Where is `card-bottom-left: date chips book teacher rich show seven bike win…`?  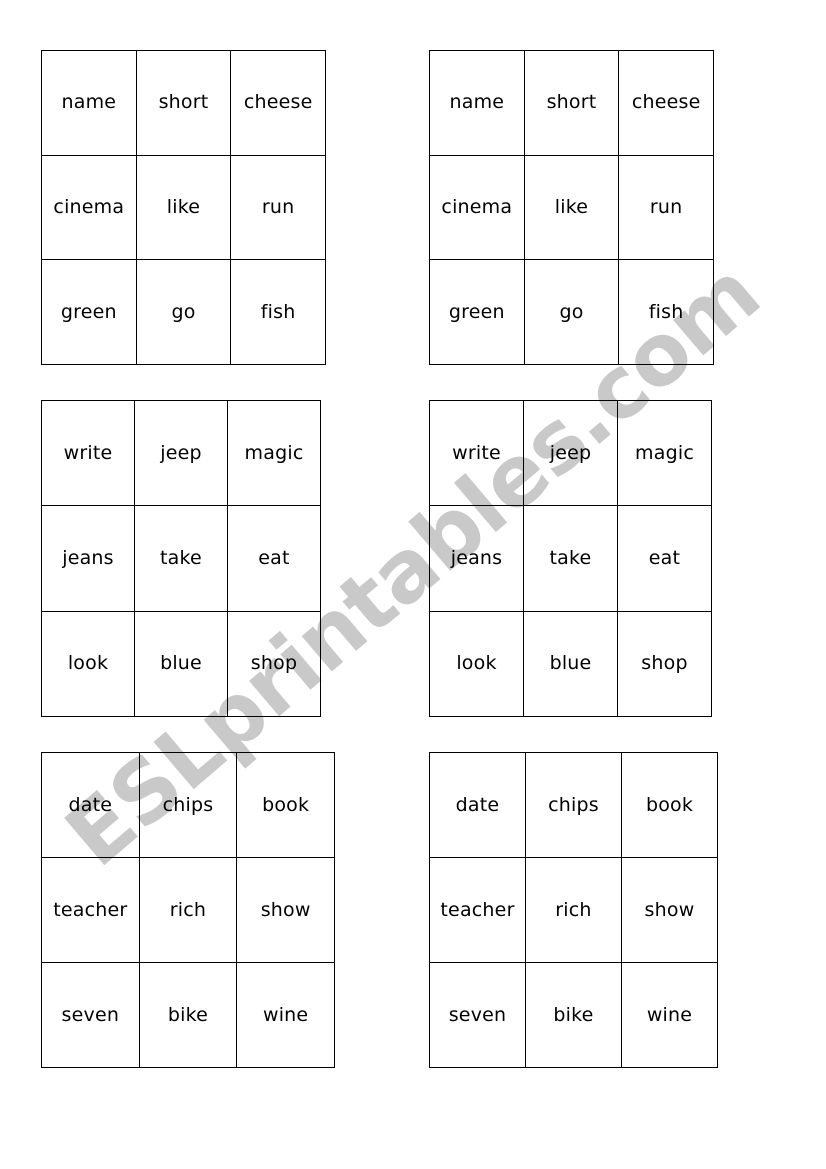 card-bottom-left: date chips book teacher rich show seven bike win… is located at coordinates (188, 910).